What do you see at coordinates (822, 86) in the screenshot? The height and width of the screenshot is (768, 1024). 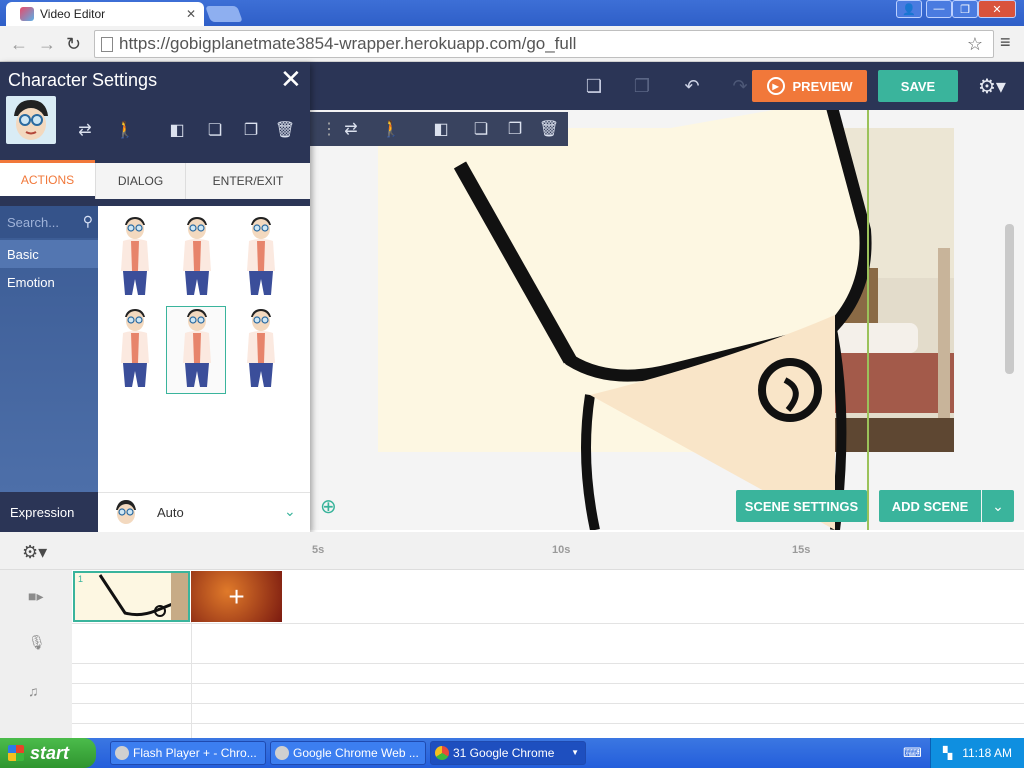 I see `preview-label: PREVIEW` at bounding box center [822, 86].